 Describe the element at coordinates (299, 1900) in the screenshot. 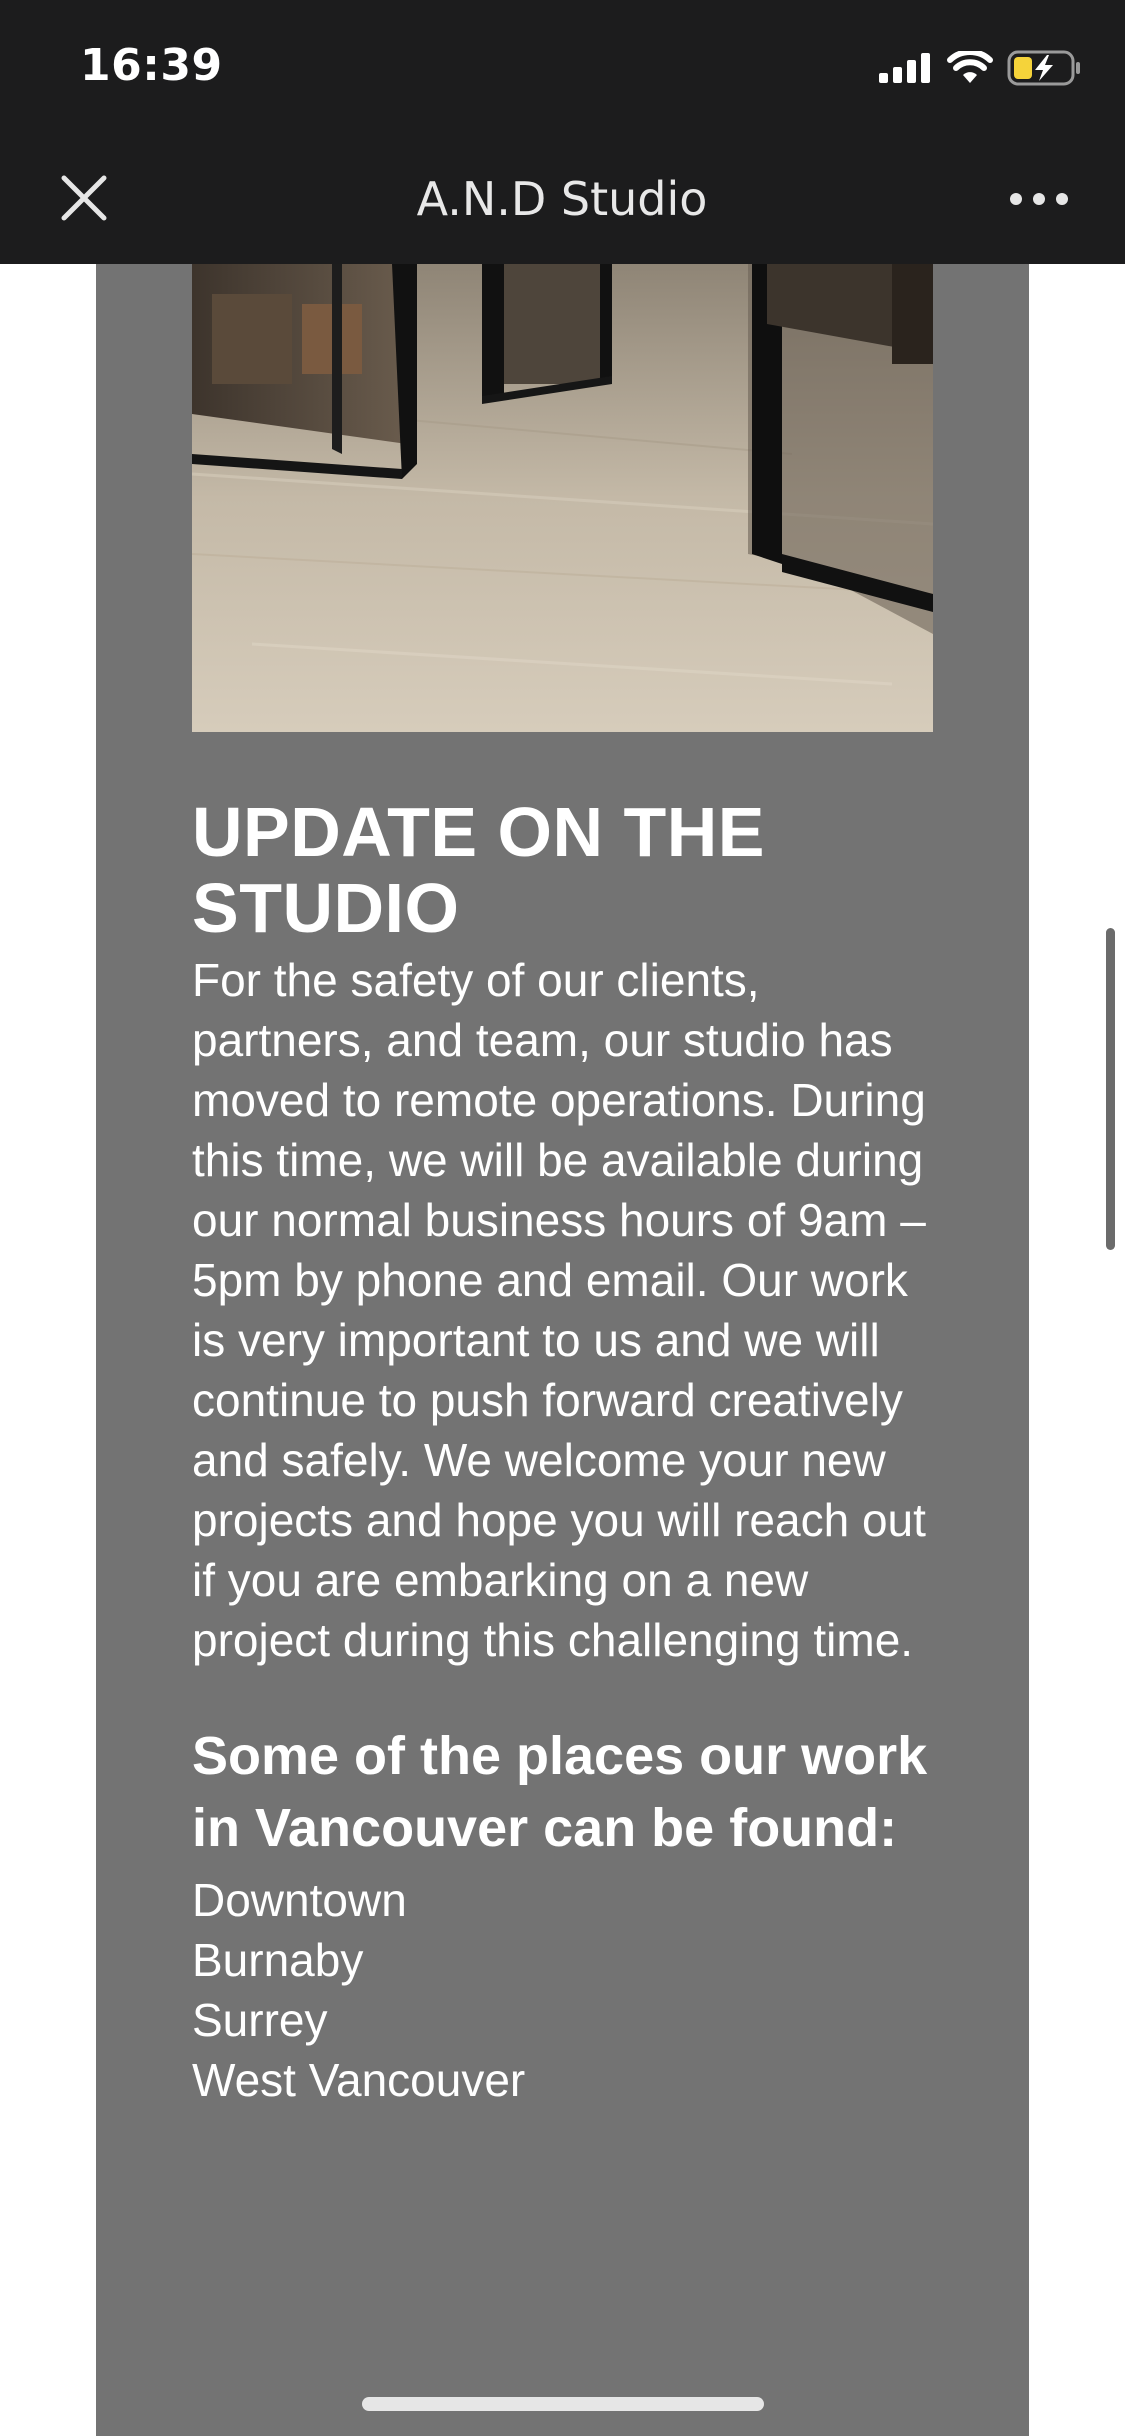

I see `list-item: Downtown` at that location.